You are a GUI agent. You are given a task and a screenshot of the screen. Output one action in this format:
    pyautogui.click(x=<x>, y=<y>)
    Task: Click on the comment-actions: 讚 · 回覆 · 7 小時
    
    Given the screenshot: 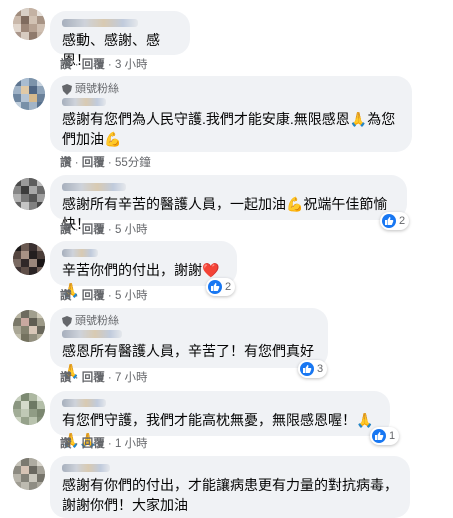 What is the action you would take?
    pyautogui.click(x=104, y=378)
    